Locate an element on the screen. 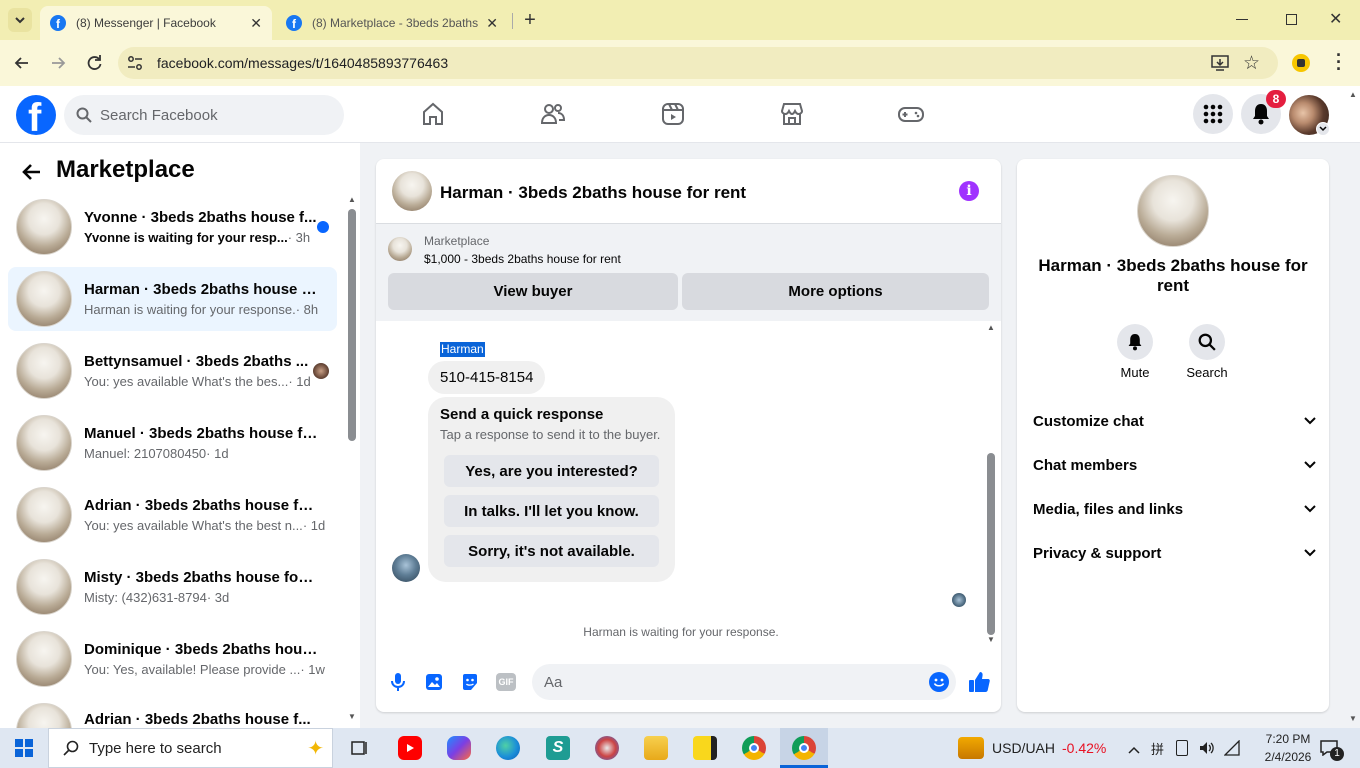 This screenshot has height=768, width=1360. chat-members-section: Chat members is located at coordinates (1174, 465).